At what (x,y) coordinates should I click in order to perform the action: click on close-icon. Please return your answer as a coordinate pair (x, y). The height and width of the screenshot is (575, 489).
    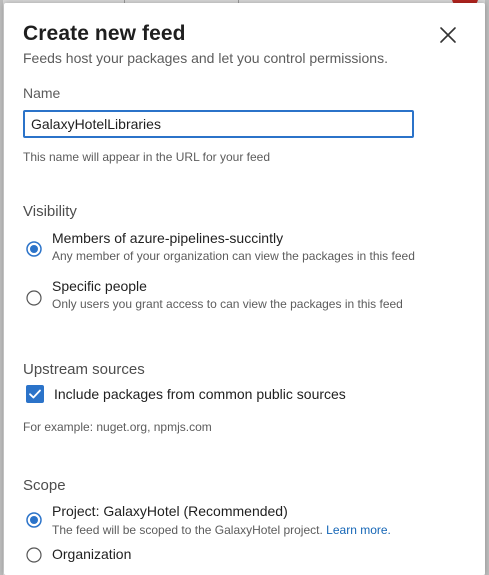
    Looking at the image, I should click on (448, 35).